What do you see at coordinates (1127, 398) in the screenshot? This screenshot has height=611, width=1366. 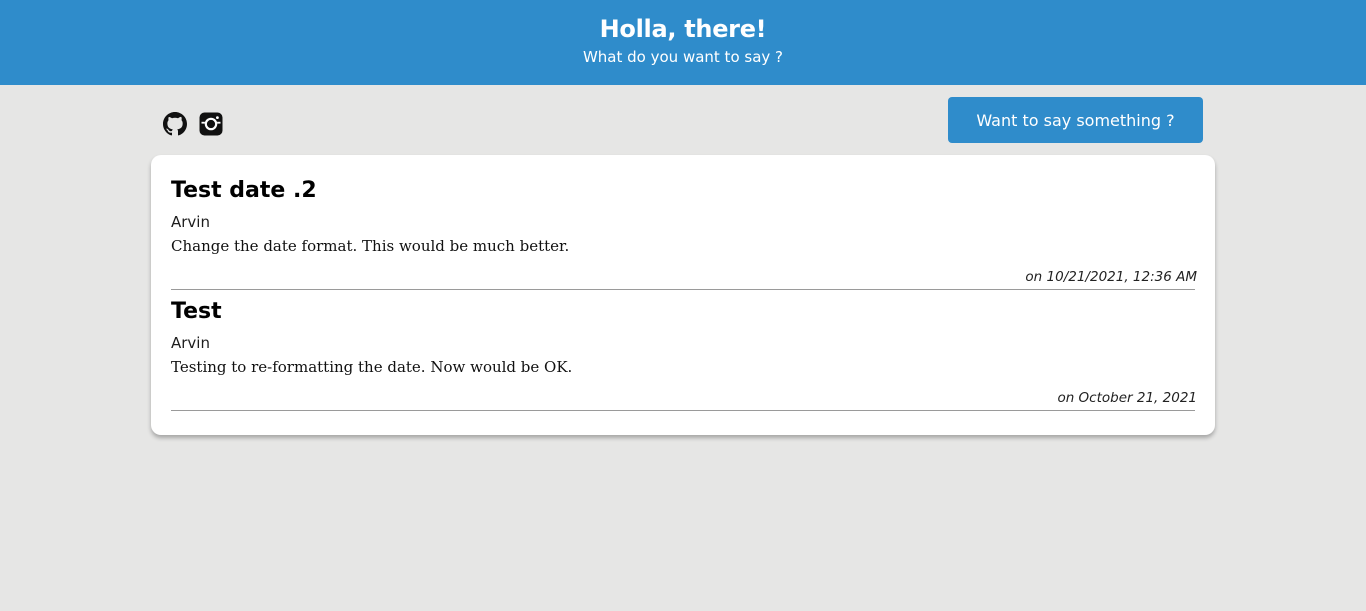 I see `post-date: on October 21, 2021` at bounding box center [1127, 398].